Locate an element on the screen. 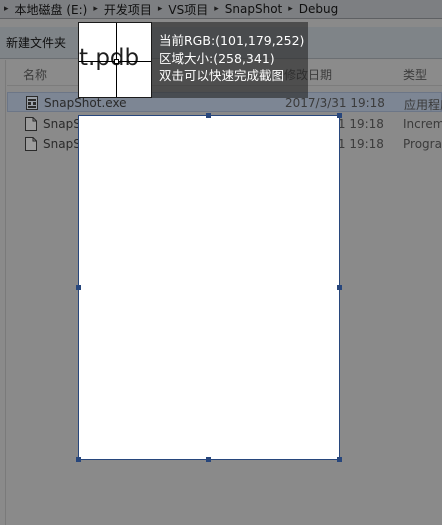 This screenshot has width=442, height=525. new-folder-button: 新建文件夹 is located at coordinates (36, 42).